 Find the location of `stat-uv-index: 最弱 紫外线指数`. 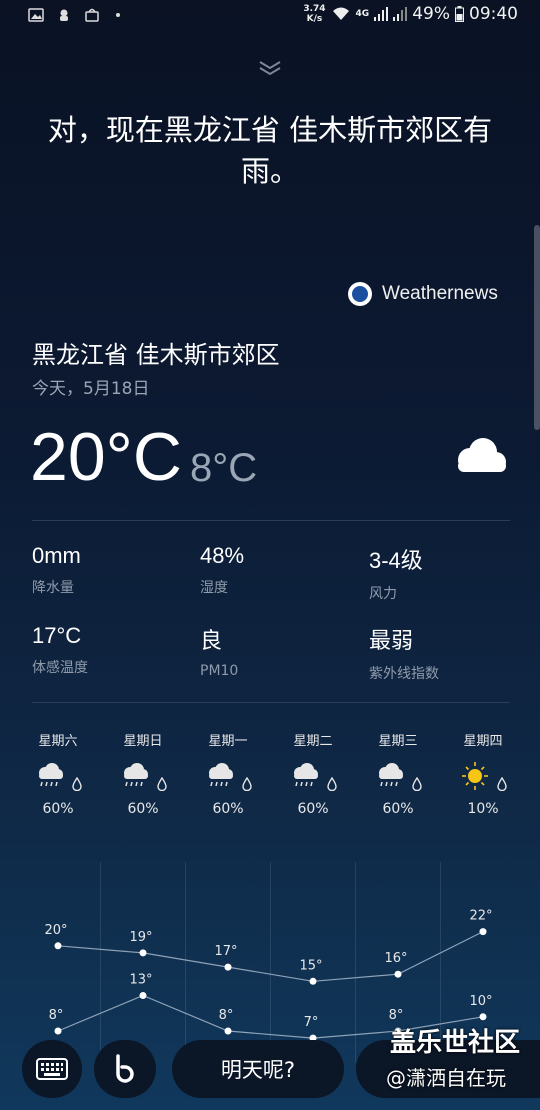

stat-uv-index: 最弱 紫外线指数 is located at coordinates (404, 653).